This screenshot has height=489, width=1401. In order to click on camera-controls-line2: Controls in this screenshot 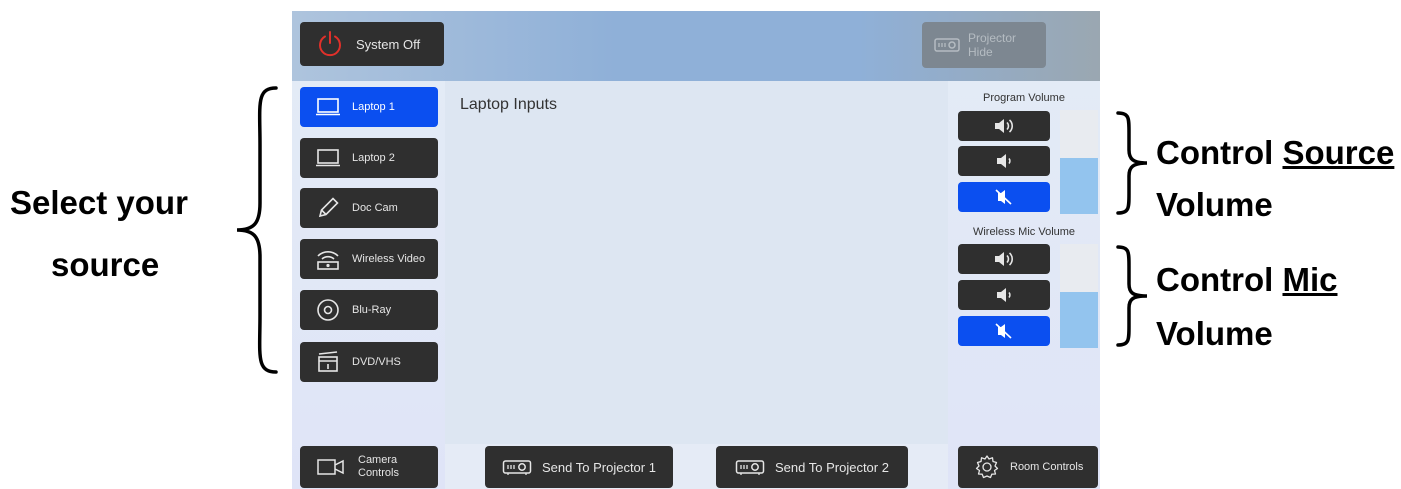, I will do `click(378, 473)`.